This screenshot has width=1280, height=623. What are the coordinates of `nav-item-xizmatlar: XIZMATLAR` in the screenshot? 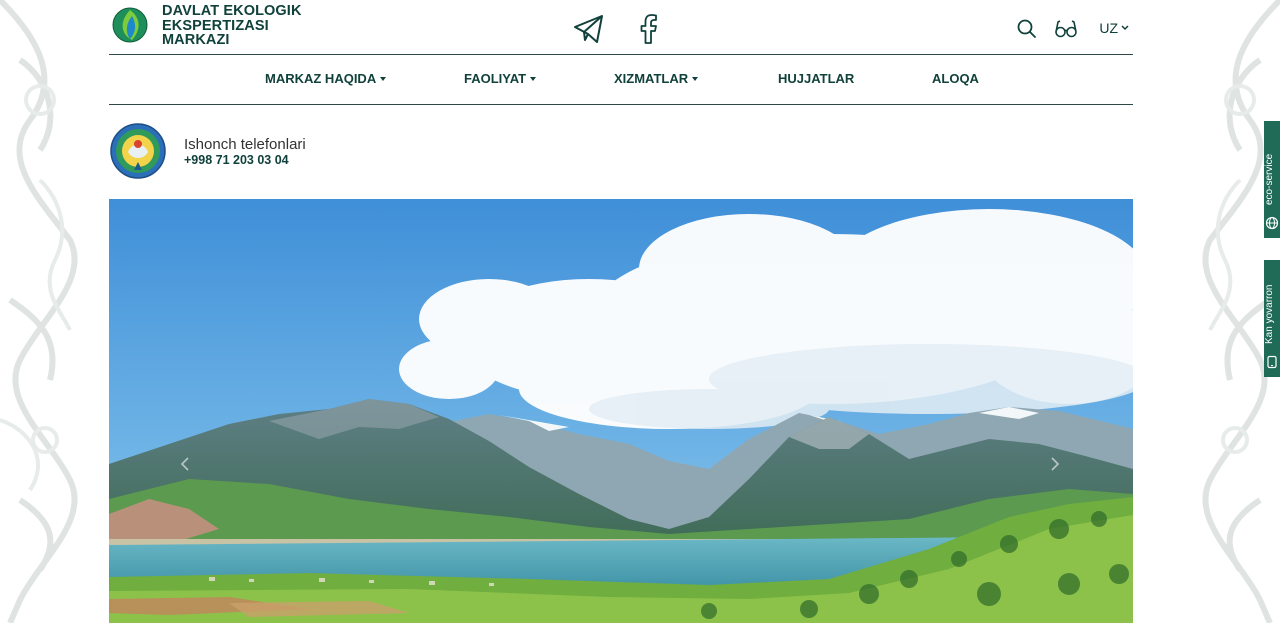 It's located at (656, 78).